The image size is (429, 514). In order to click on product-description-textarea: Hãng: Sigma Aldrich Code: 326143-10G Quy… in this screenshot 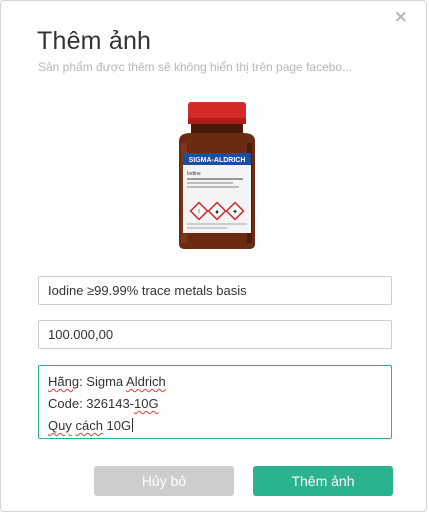, I will do `click(215, 402)`.